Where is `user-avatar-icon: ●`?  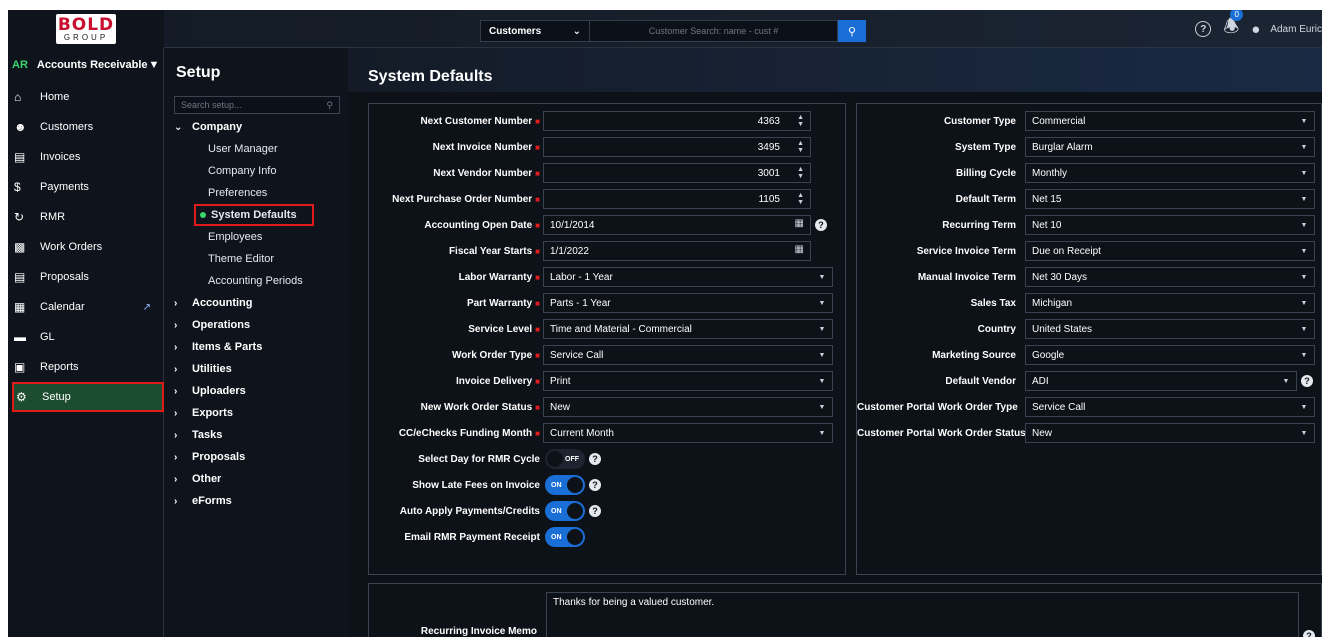 user-avatar-icon: ● is located at coordinates (1255, 29).